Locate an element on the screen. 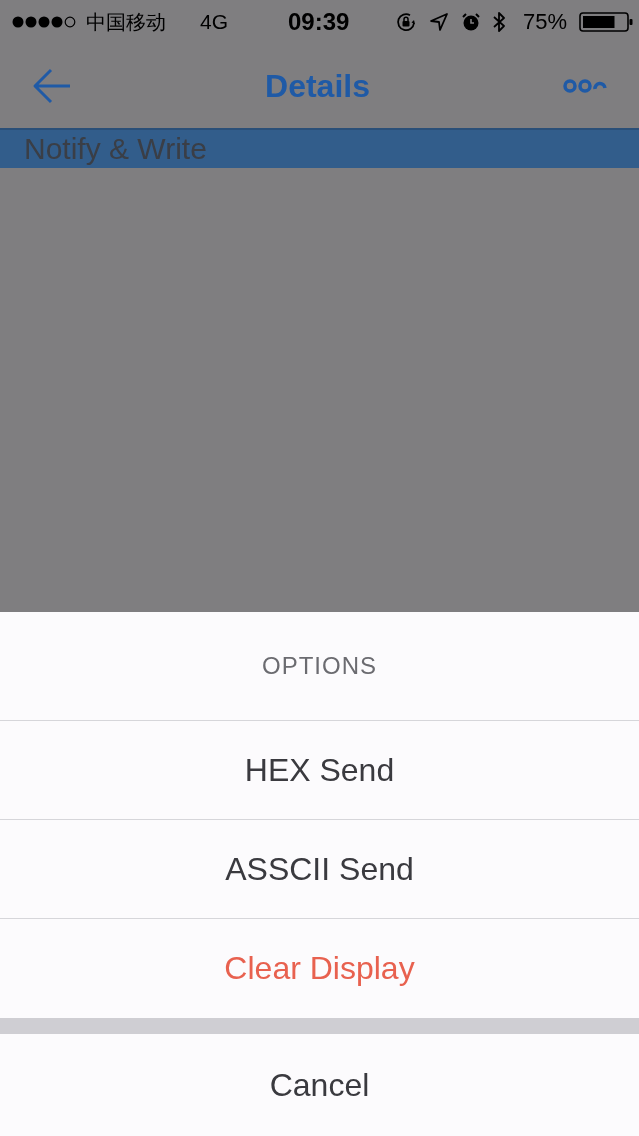 The image size is (639, 1136). screen-title: Details is located at coordinates (317, 86).